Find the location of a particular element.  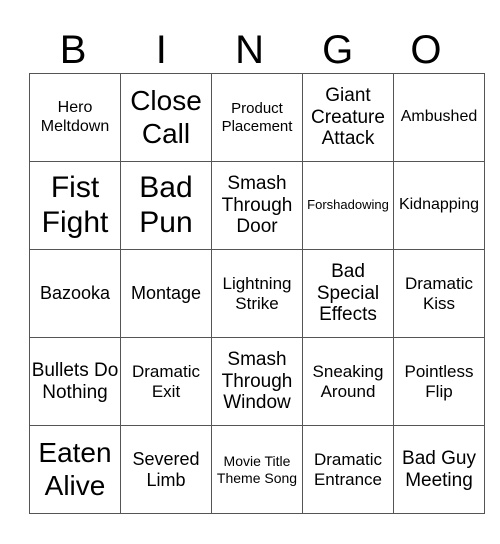

bingo-header: B I N G O is located at coordinates (249, 50).